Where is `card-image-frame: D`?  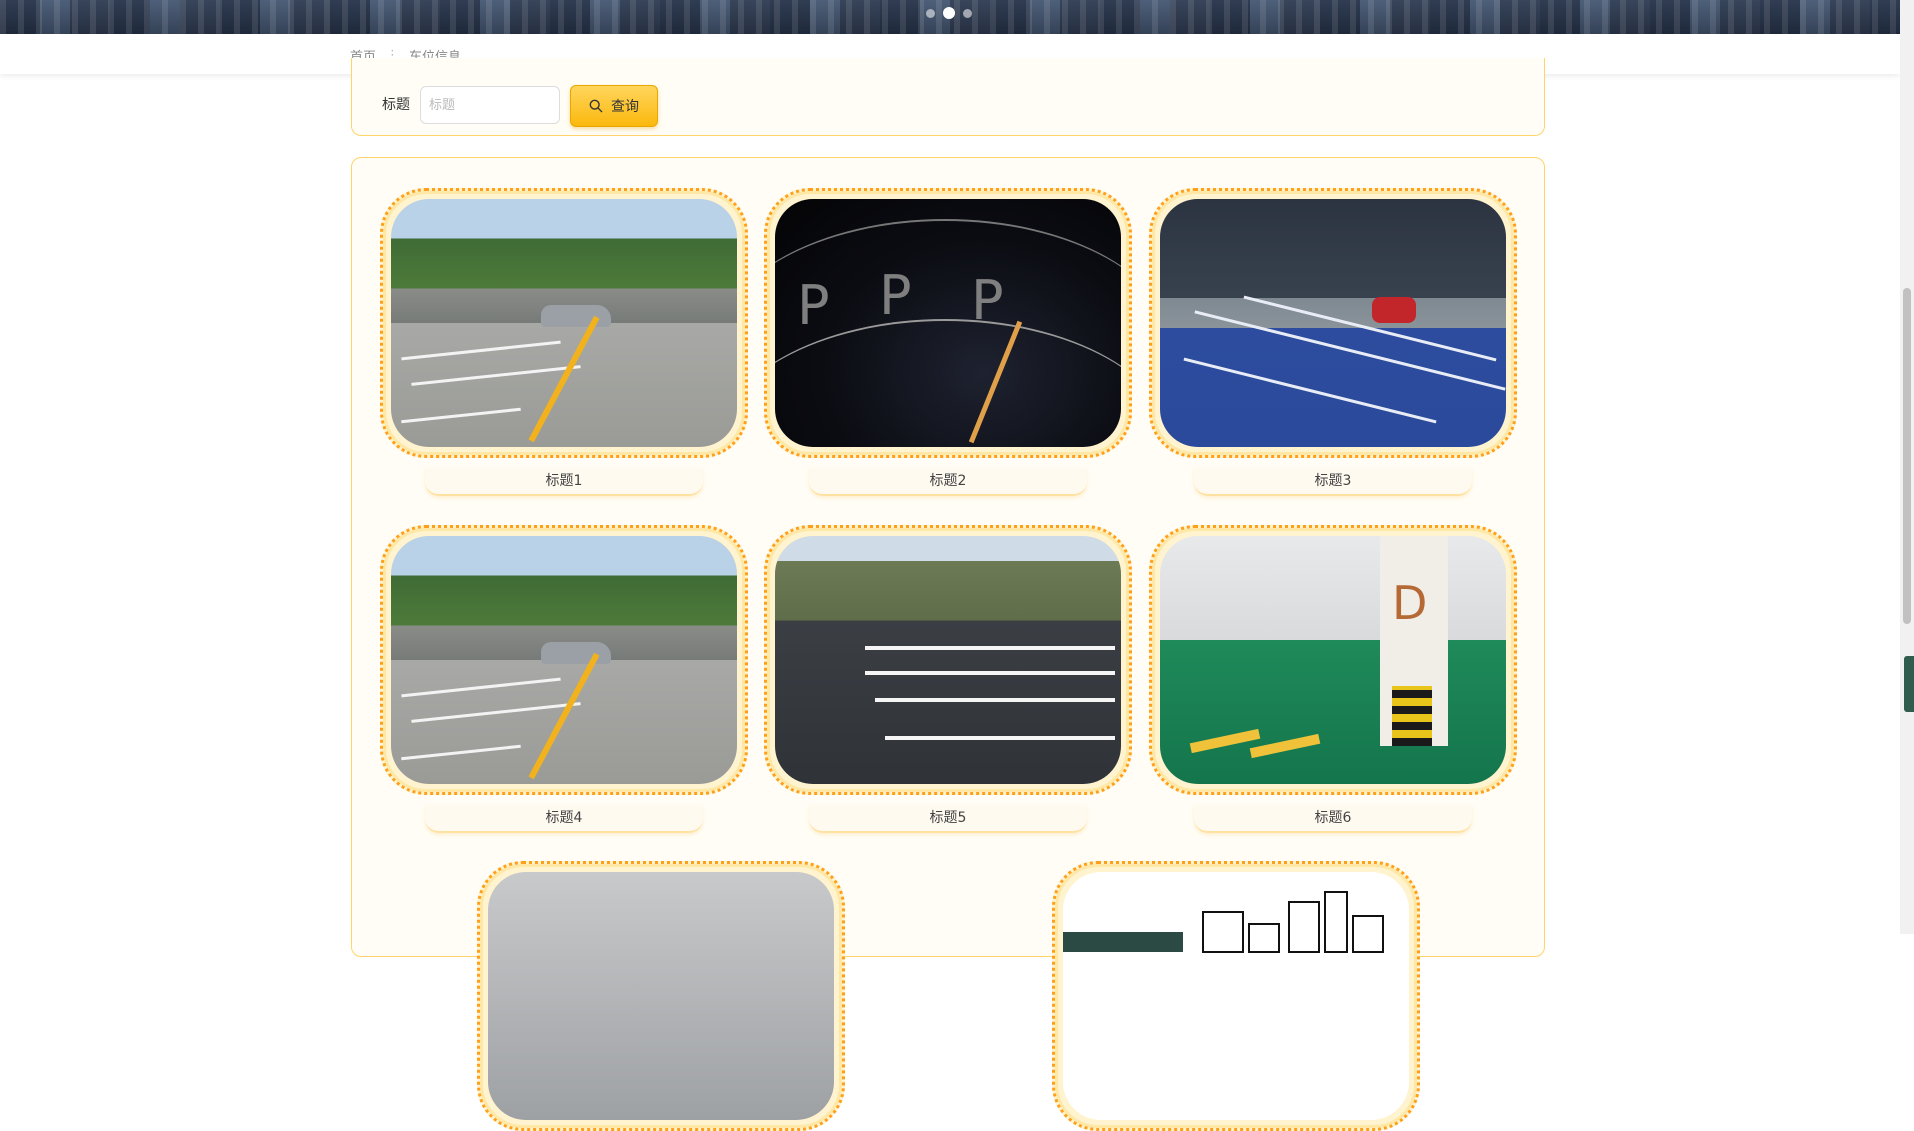 card-image-frame: D is located at coordinates (1333, 660).